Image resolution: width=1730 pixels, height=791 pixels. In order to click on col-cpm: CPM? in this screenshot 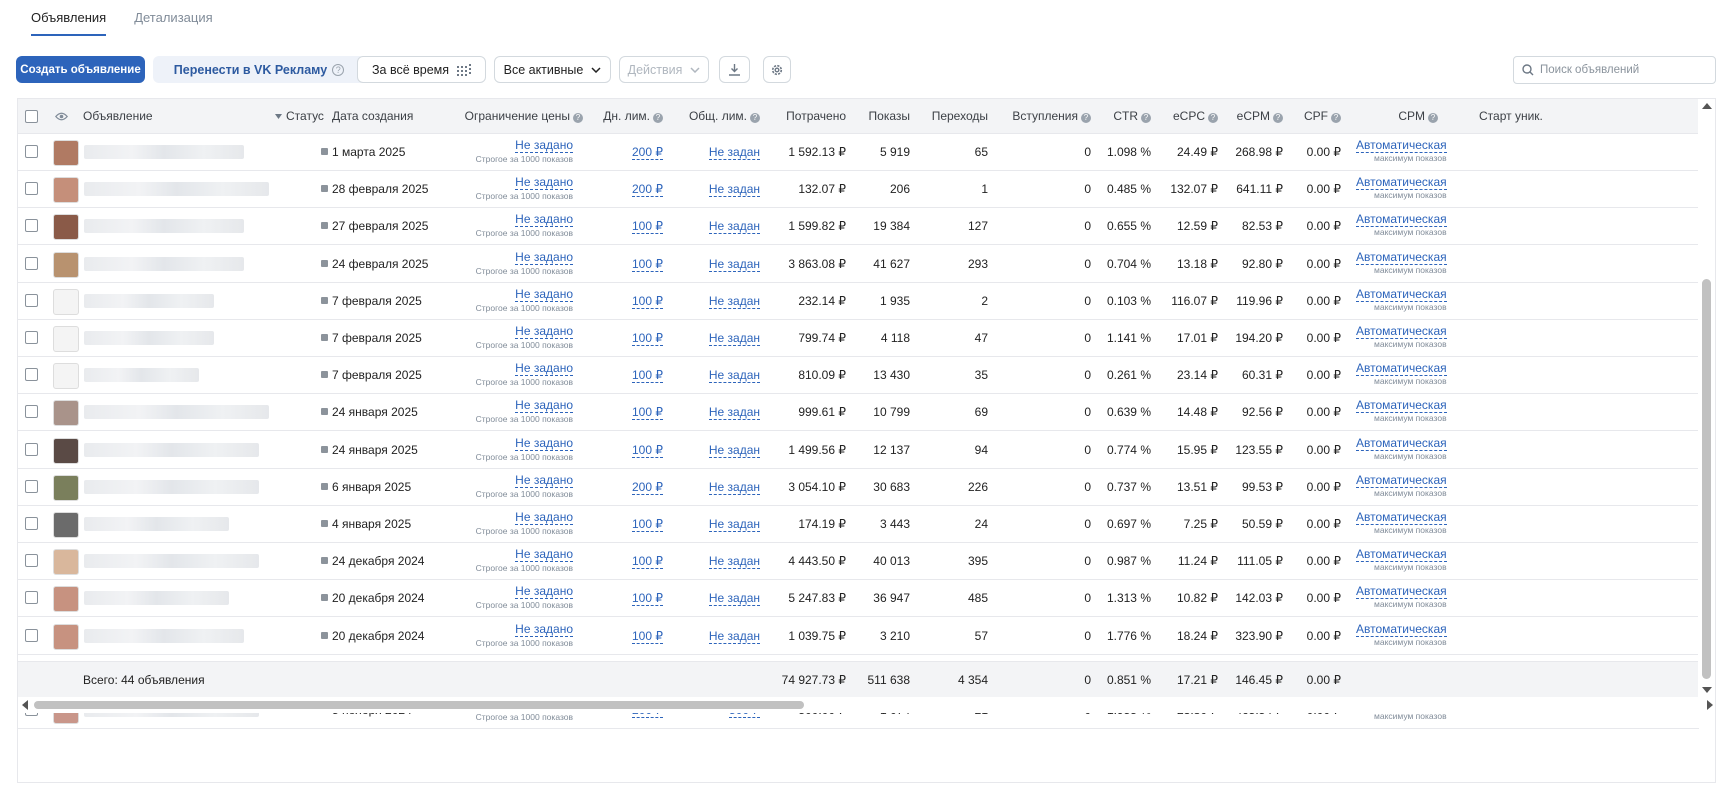, I will do `click(1398, 116)`.